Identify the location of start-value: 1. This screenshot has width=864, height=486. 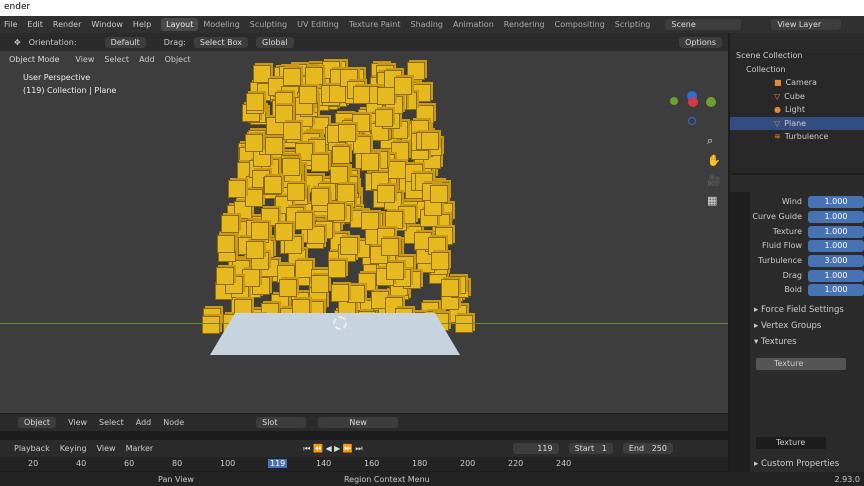
(604, 448).